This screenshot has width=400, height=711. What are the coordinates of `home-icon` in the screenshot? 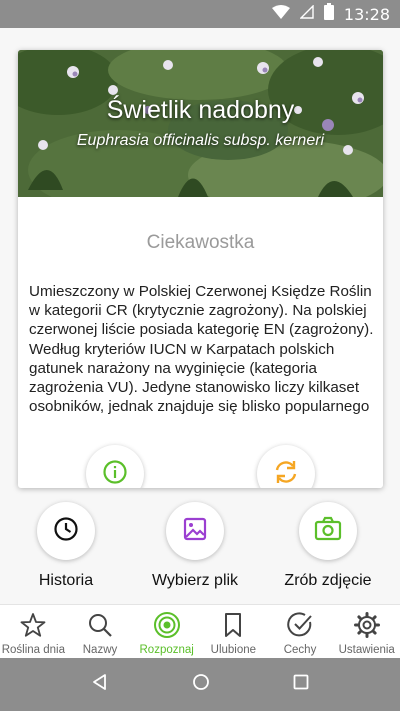 It's located at (201, 684).